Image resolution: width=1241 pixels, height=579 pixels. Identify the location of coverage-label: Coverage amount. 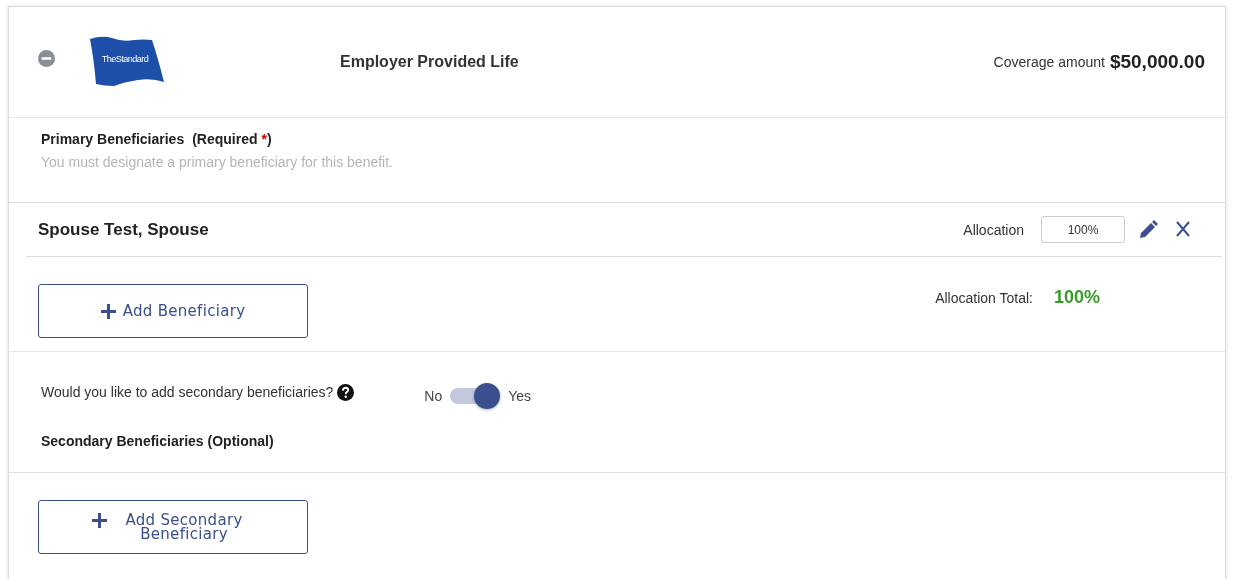
(1049, 62).